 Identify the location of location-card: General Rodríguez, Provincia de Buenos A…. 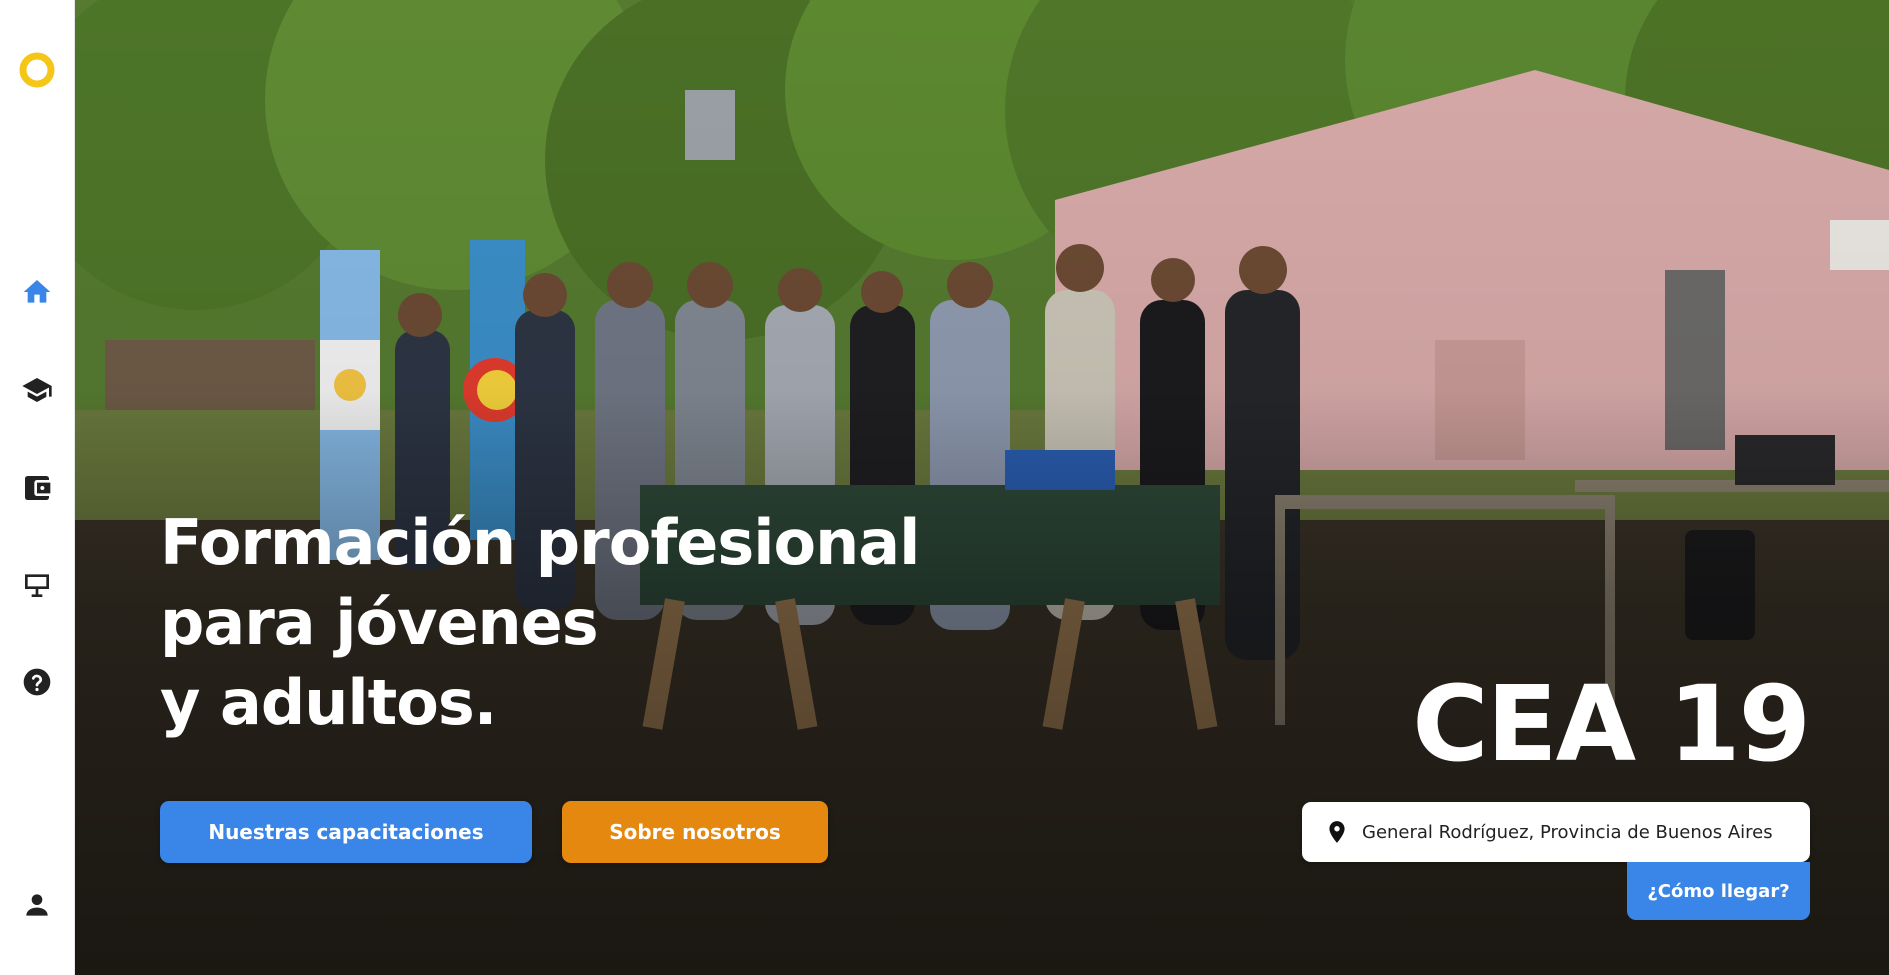
(1556, 832).